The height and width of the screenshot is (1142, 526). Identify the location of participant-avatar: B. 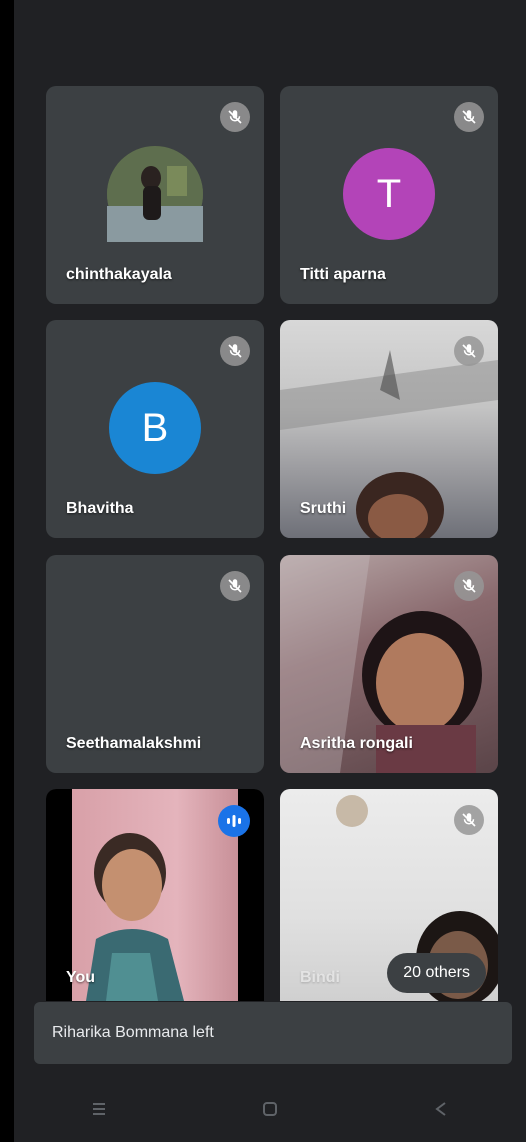
(155, 428).